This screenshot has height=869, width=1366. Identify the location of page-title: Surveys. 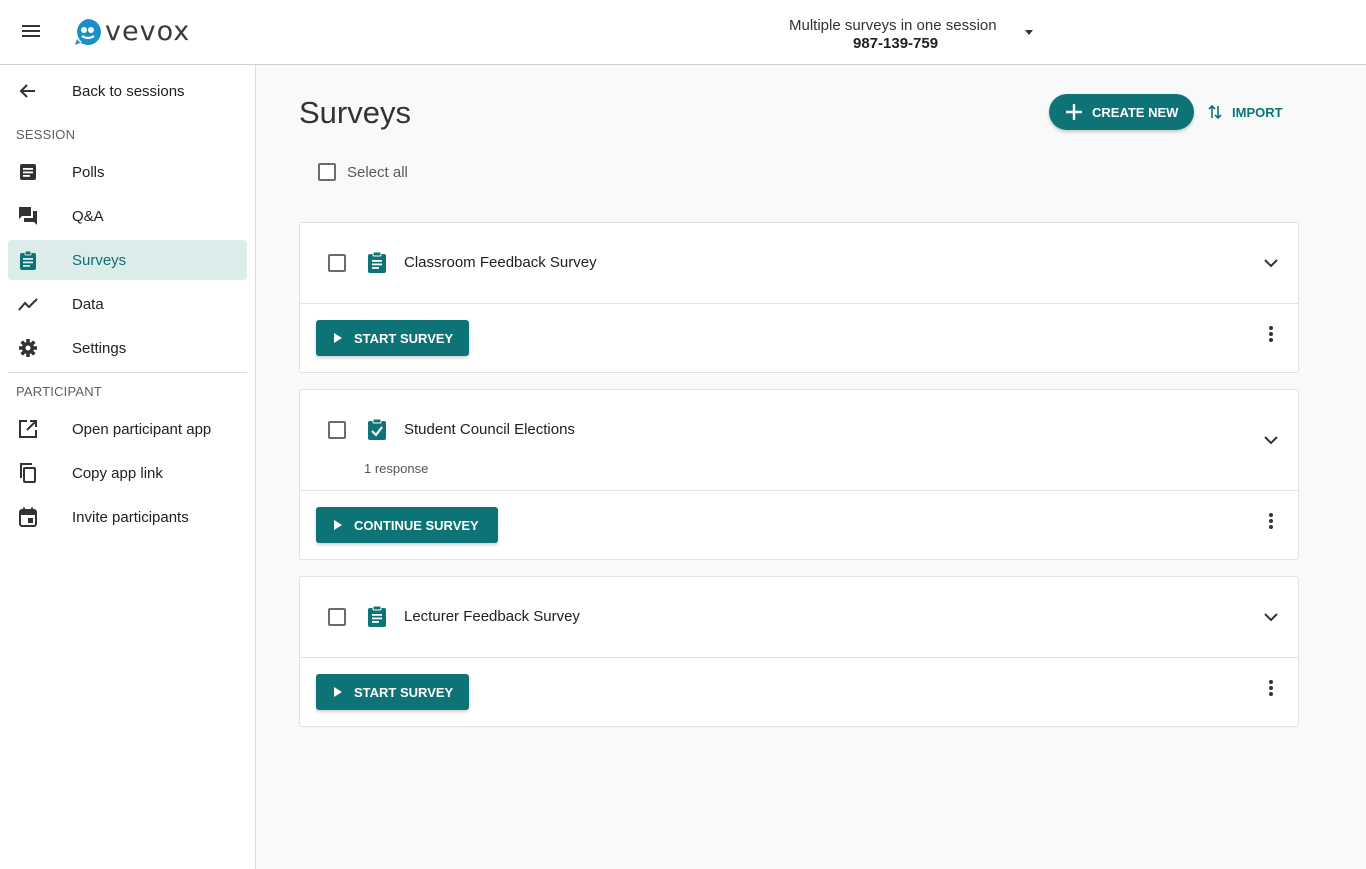
(355, 112).